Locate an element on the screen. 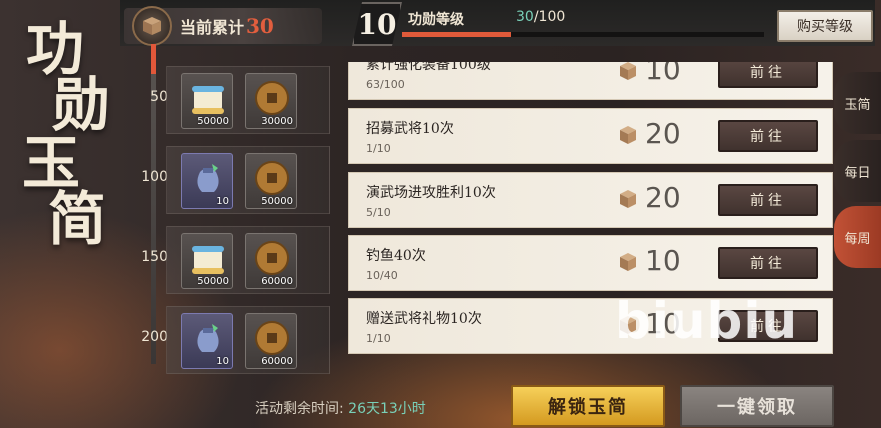 The width and height of the screenshot is (881, 428). milestone-row: 50 50000 30000 is located at coordinates (240, 101).